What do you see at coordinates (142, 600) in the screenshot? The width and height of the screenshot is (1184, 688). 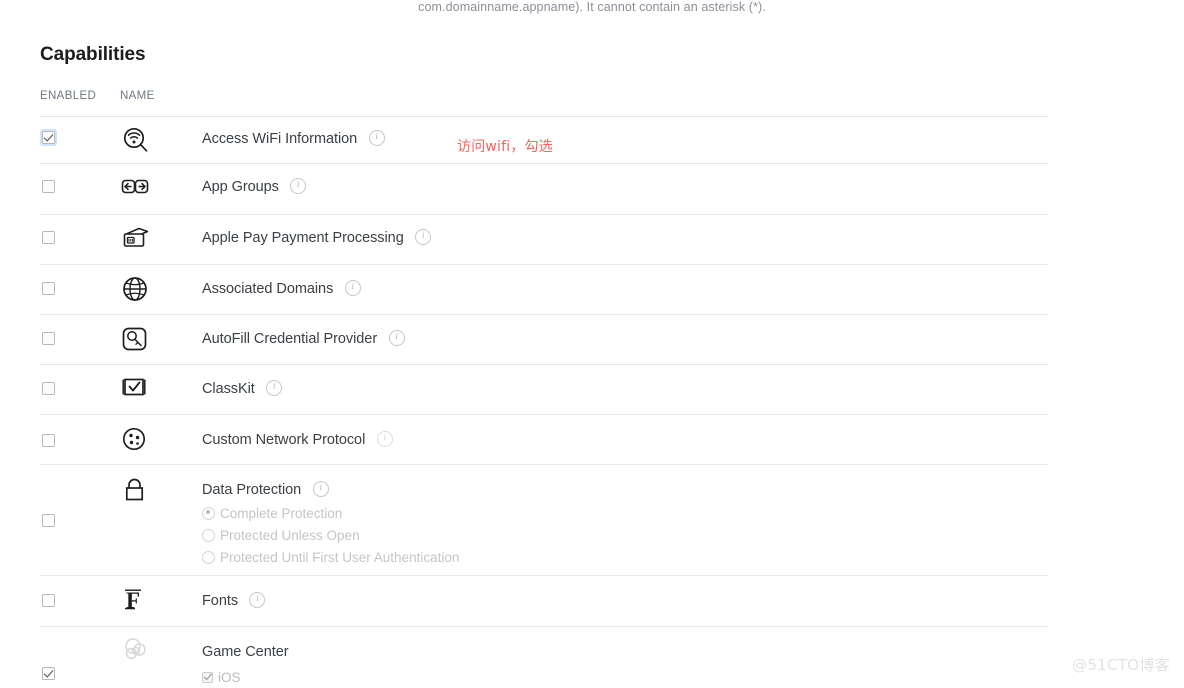 I see `capability-icon-cell: F` at bounding box center [142, 600].